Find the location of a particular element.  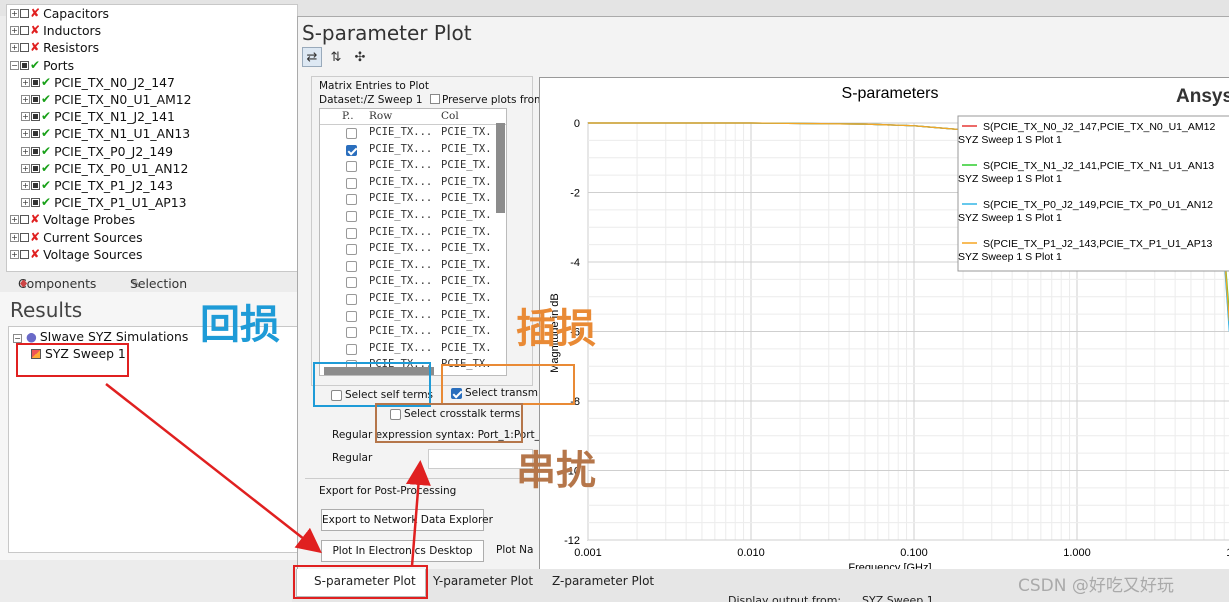

tree-item: + ✔ PCIE_TX_N0_J2_147 is located at coordinates (152, 82).